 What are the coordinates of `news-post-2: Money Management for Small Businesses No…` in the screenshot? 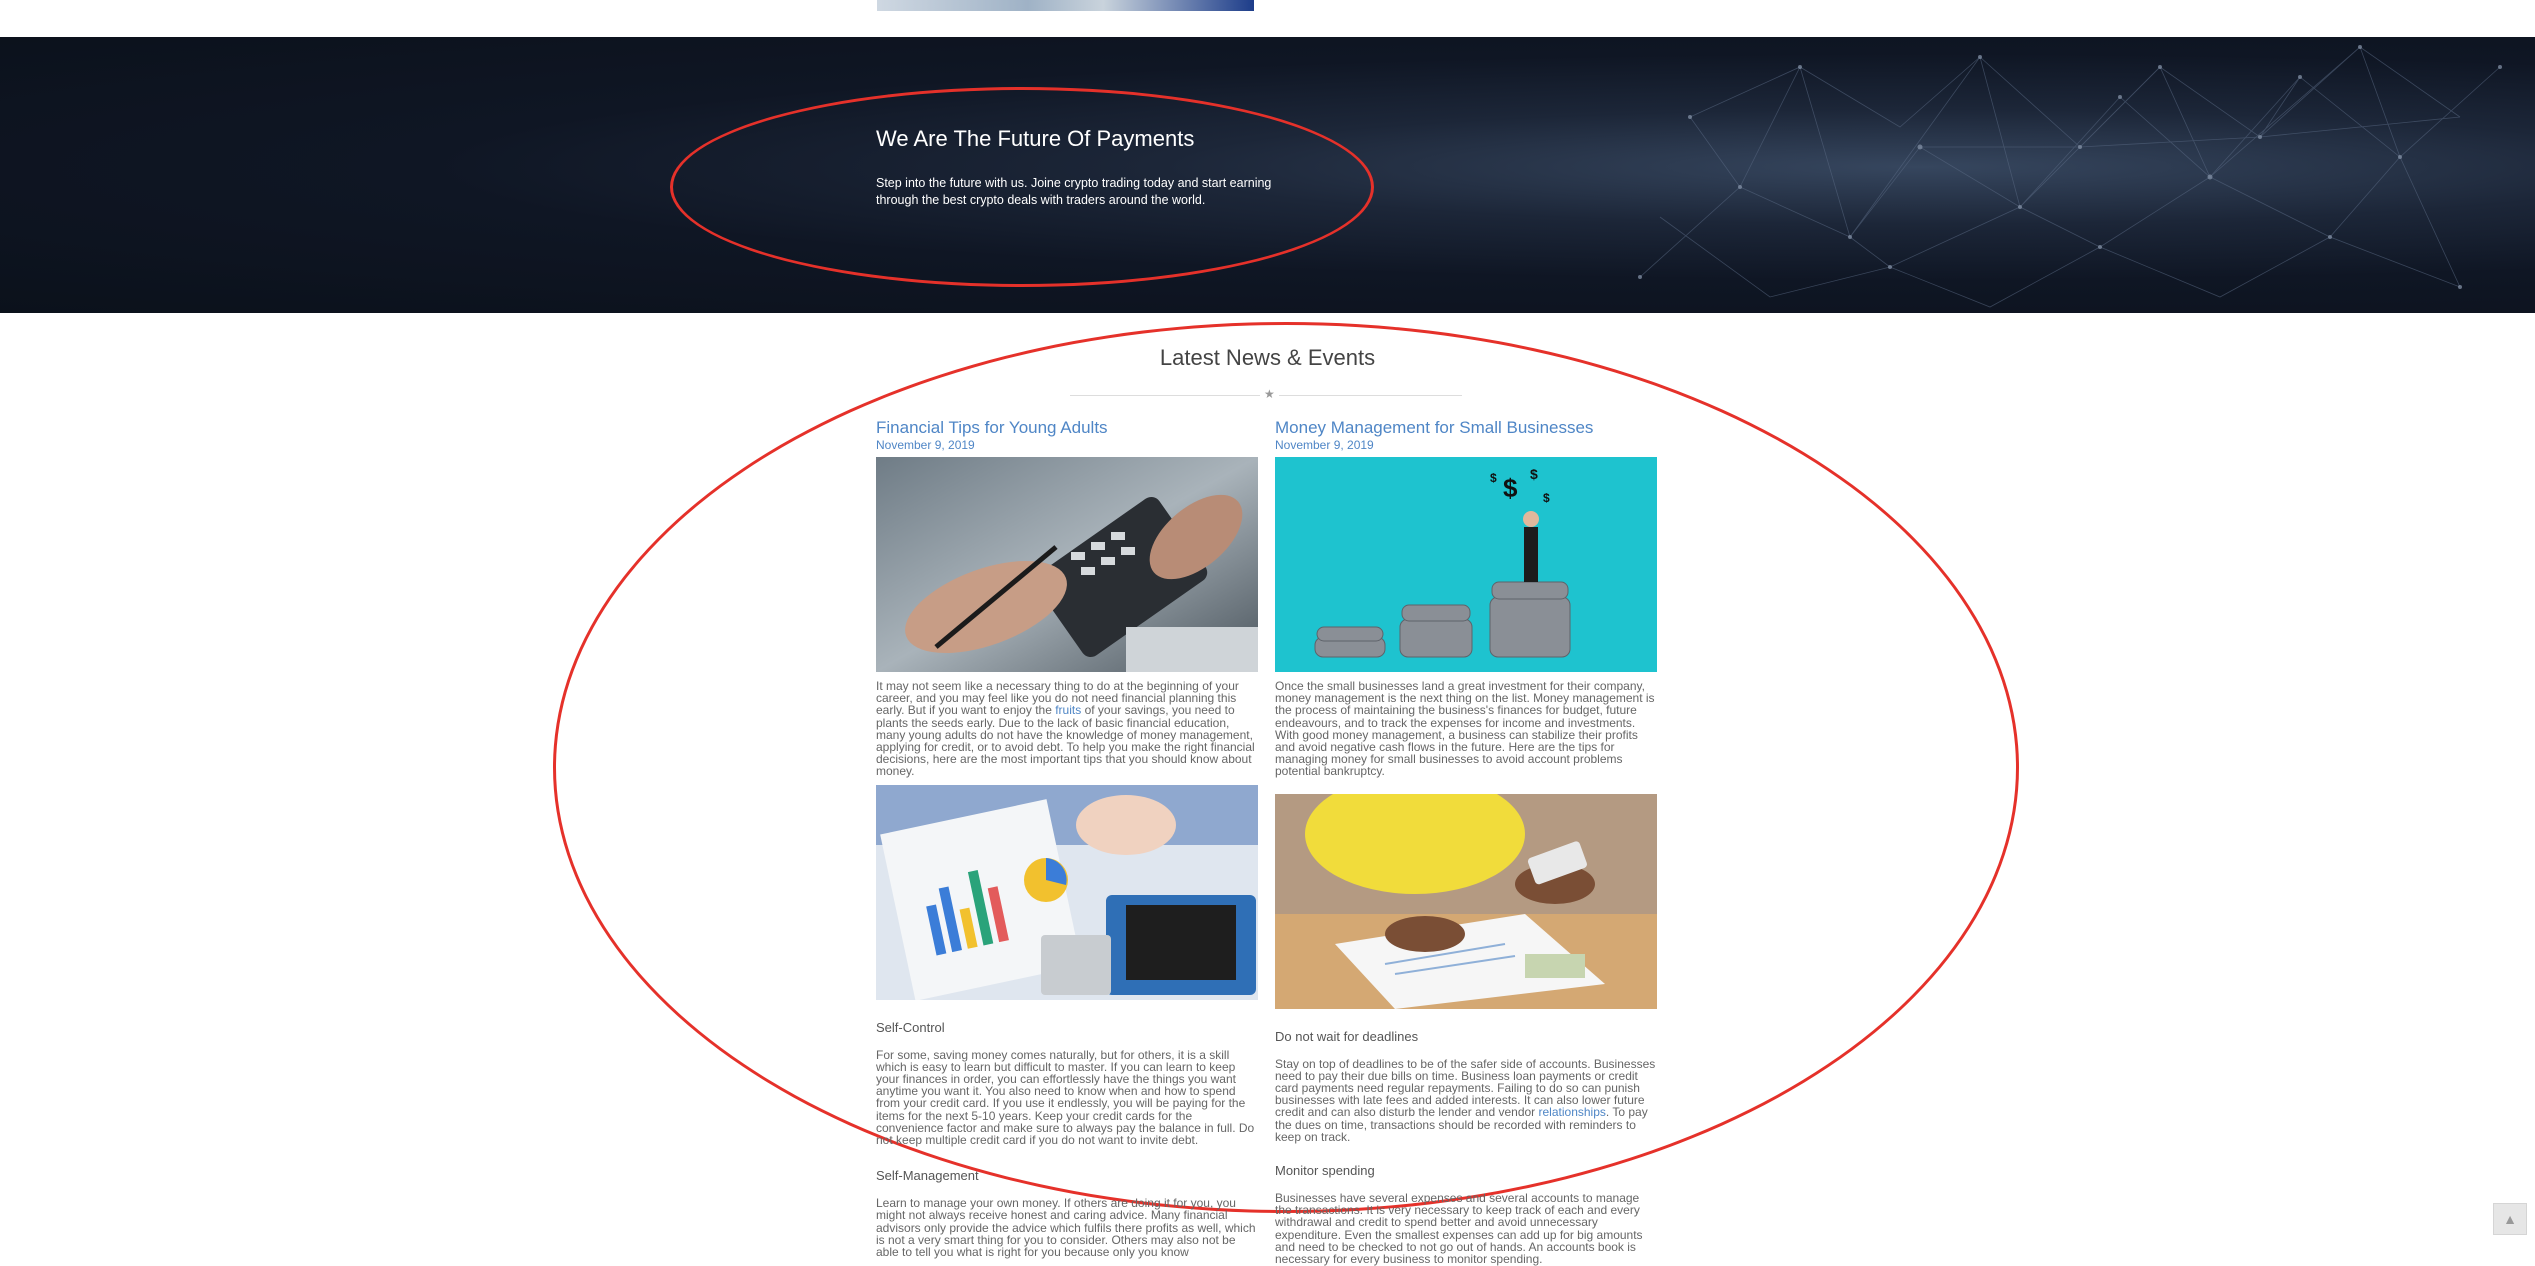 It's located at (1466, 841).